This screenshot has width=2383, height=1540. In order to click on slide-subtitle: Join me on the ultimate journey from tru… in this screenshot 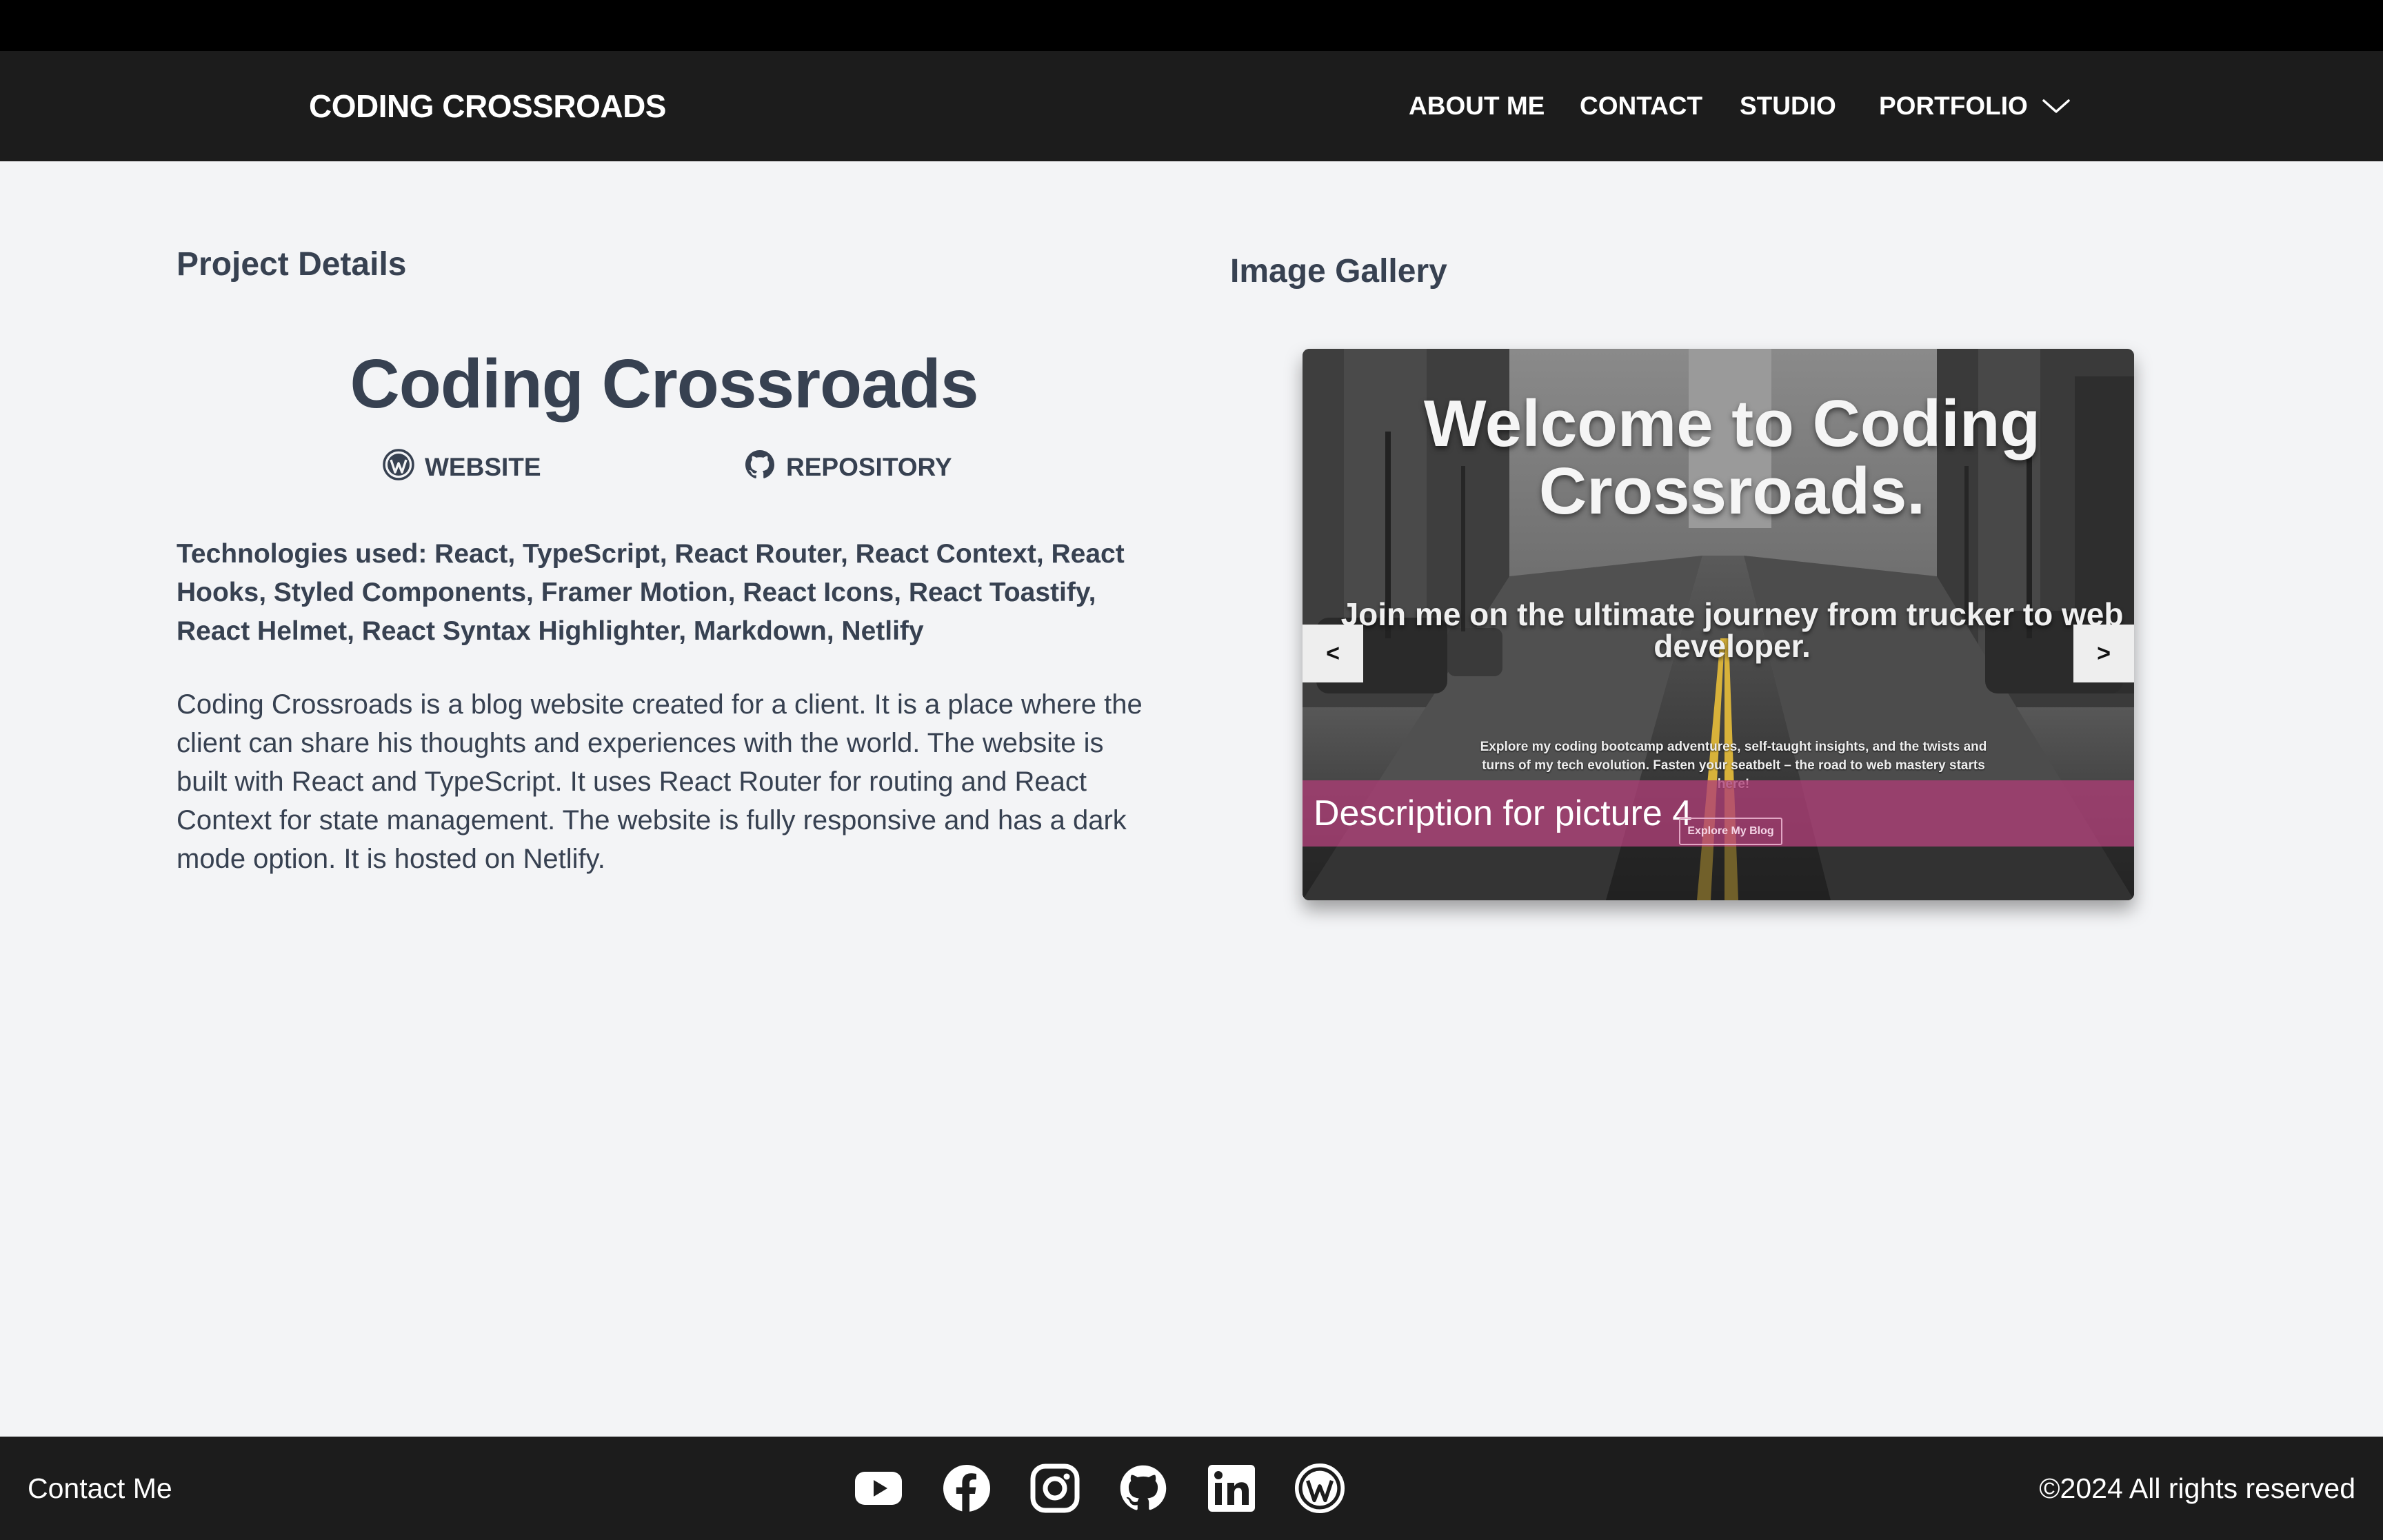, I will do `click(1732, 630)`.